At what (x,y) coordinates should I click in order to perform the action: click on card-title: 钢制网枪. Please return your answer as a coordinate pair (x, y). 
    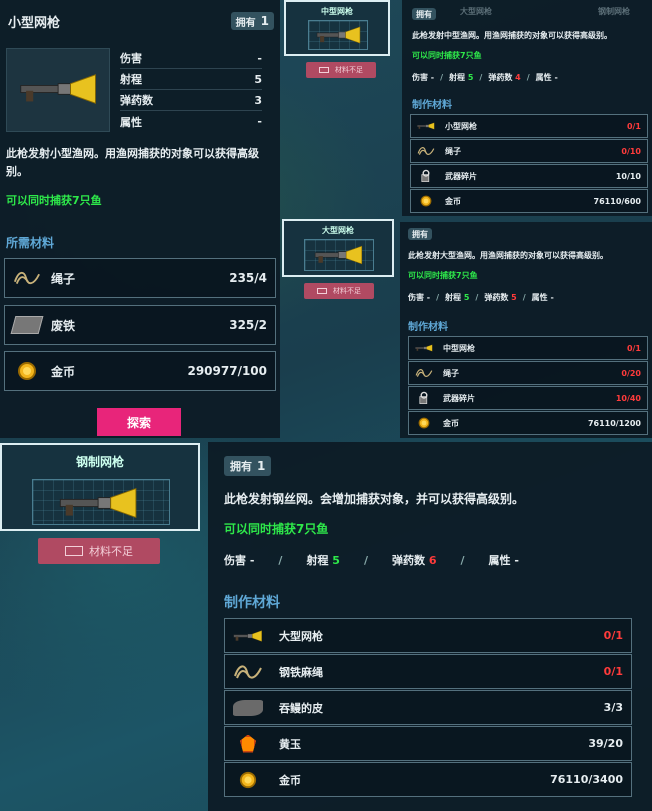
    Looking at the image, I should click on (99, 462).